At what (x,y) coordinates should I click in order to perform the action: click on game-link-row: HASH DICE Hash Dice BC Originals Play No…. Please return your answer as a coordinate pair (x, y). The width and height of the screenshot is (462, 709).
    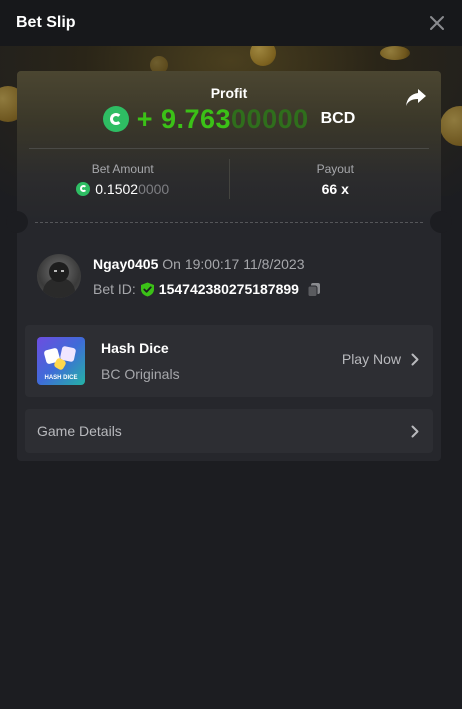
    Looking at the image, I should click on (229, 361).